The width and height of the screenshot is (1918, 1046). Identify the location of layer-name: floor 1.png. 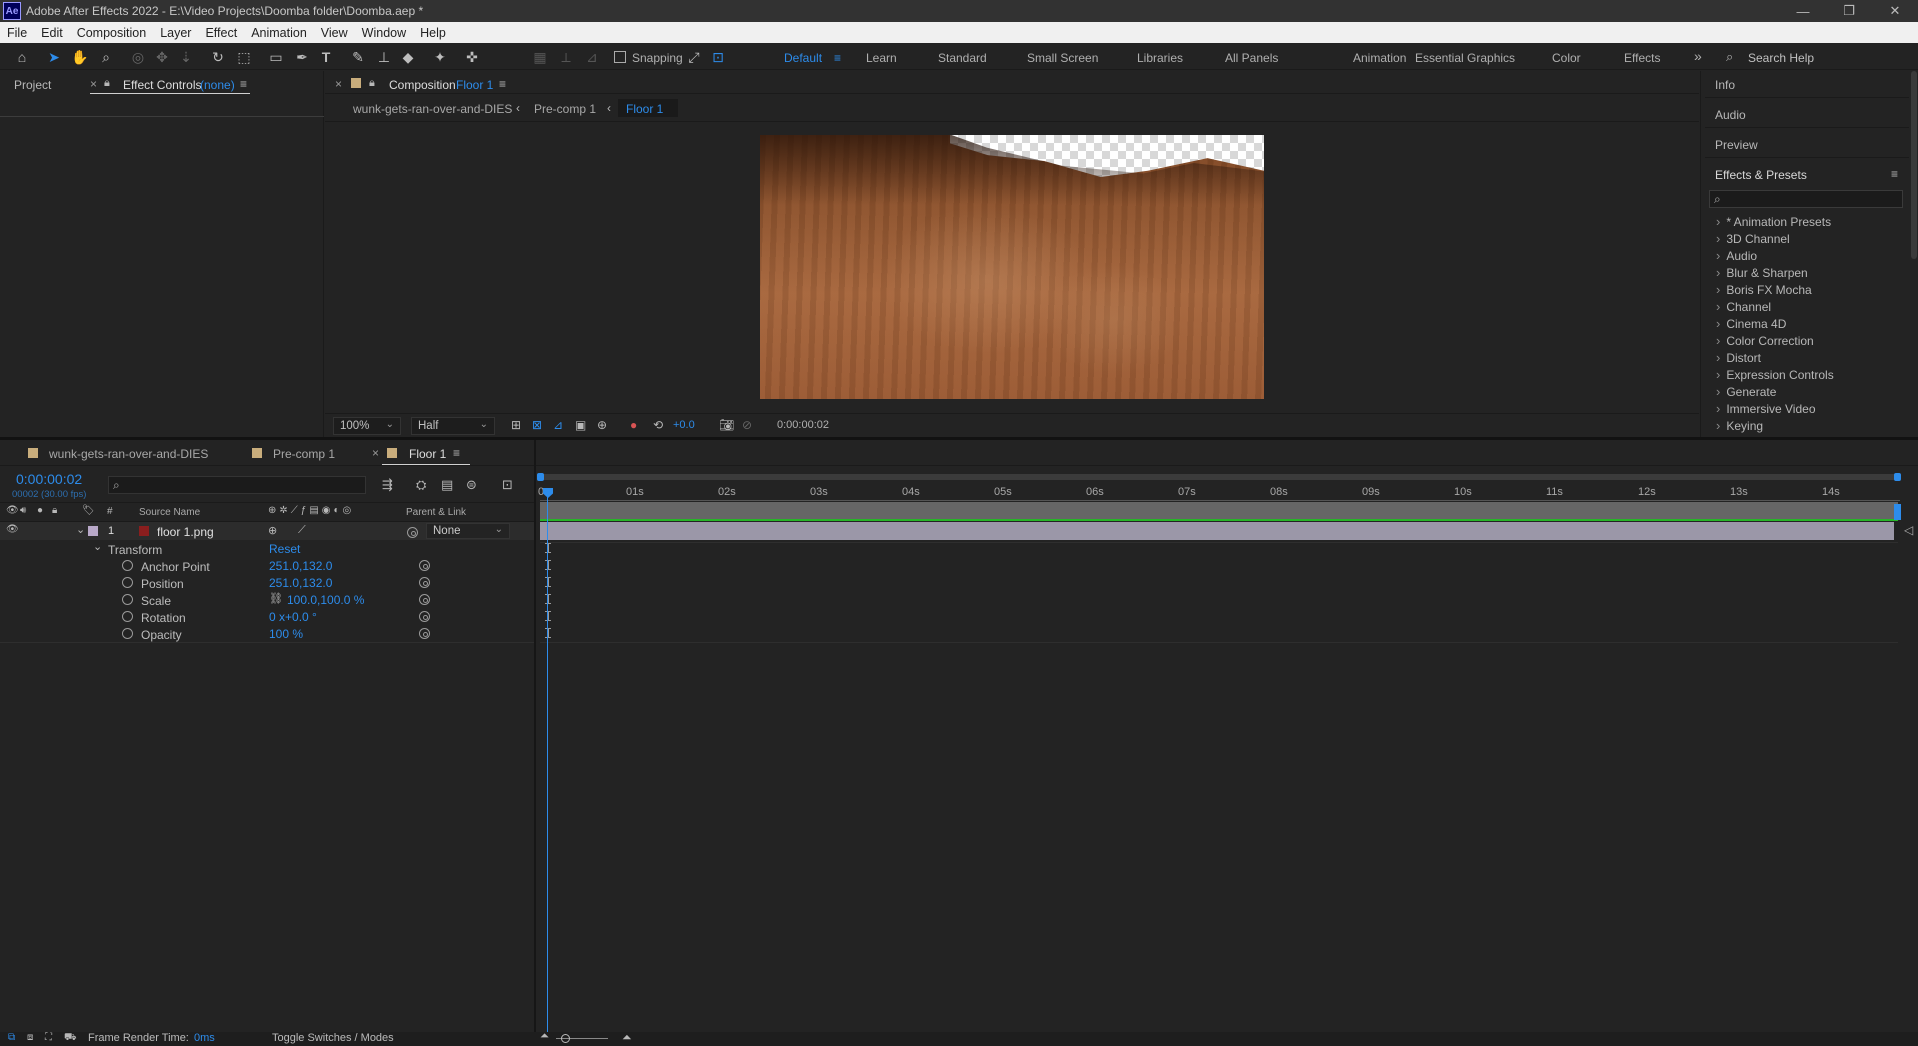
(185, 532).